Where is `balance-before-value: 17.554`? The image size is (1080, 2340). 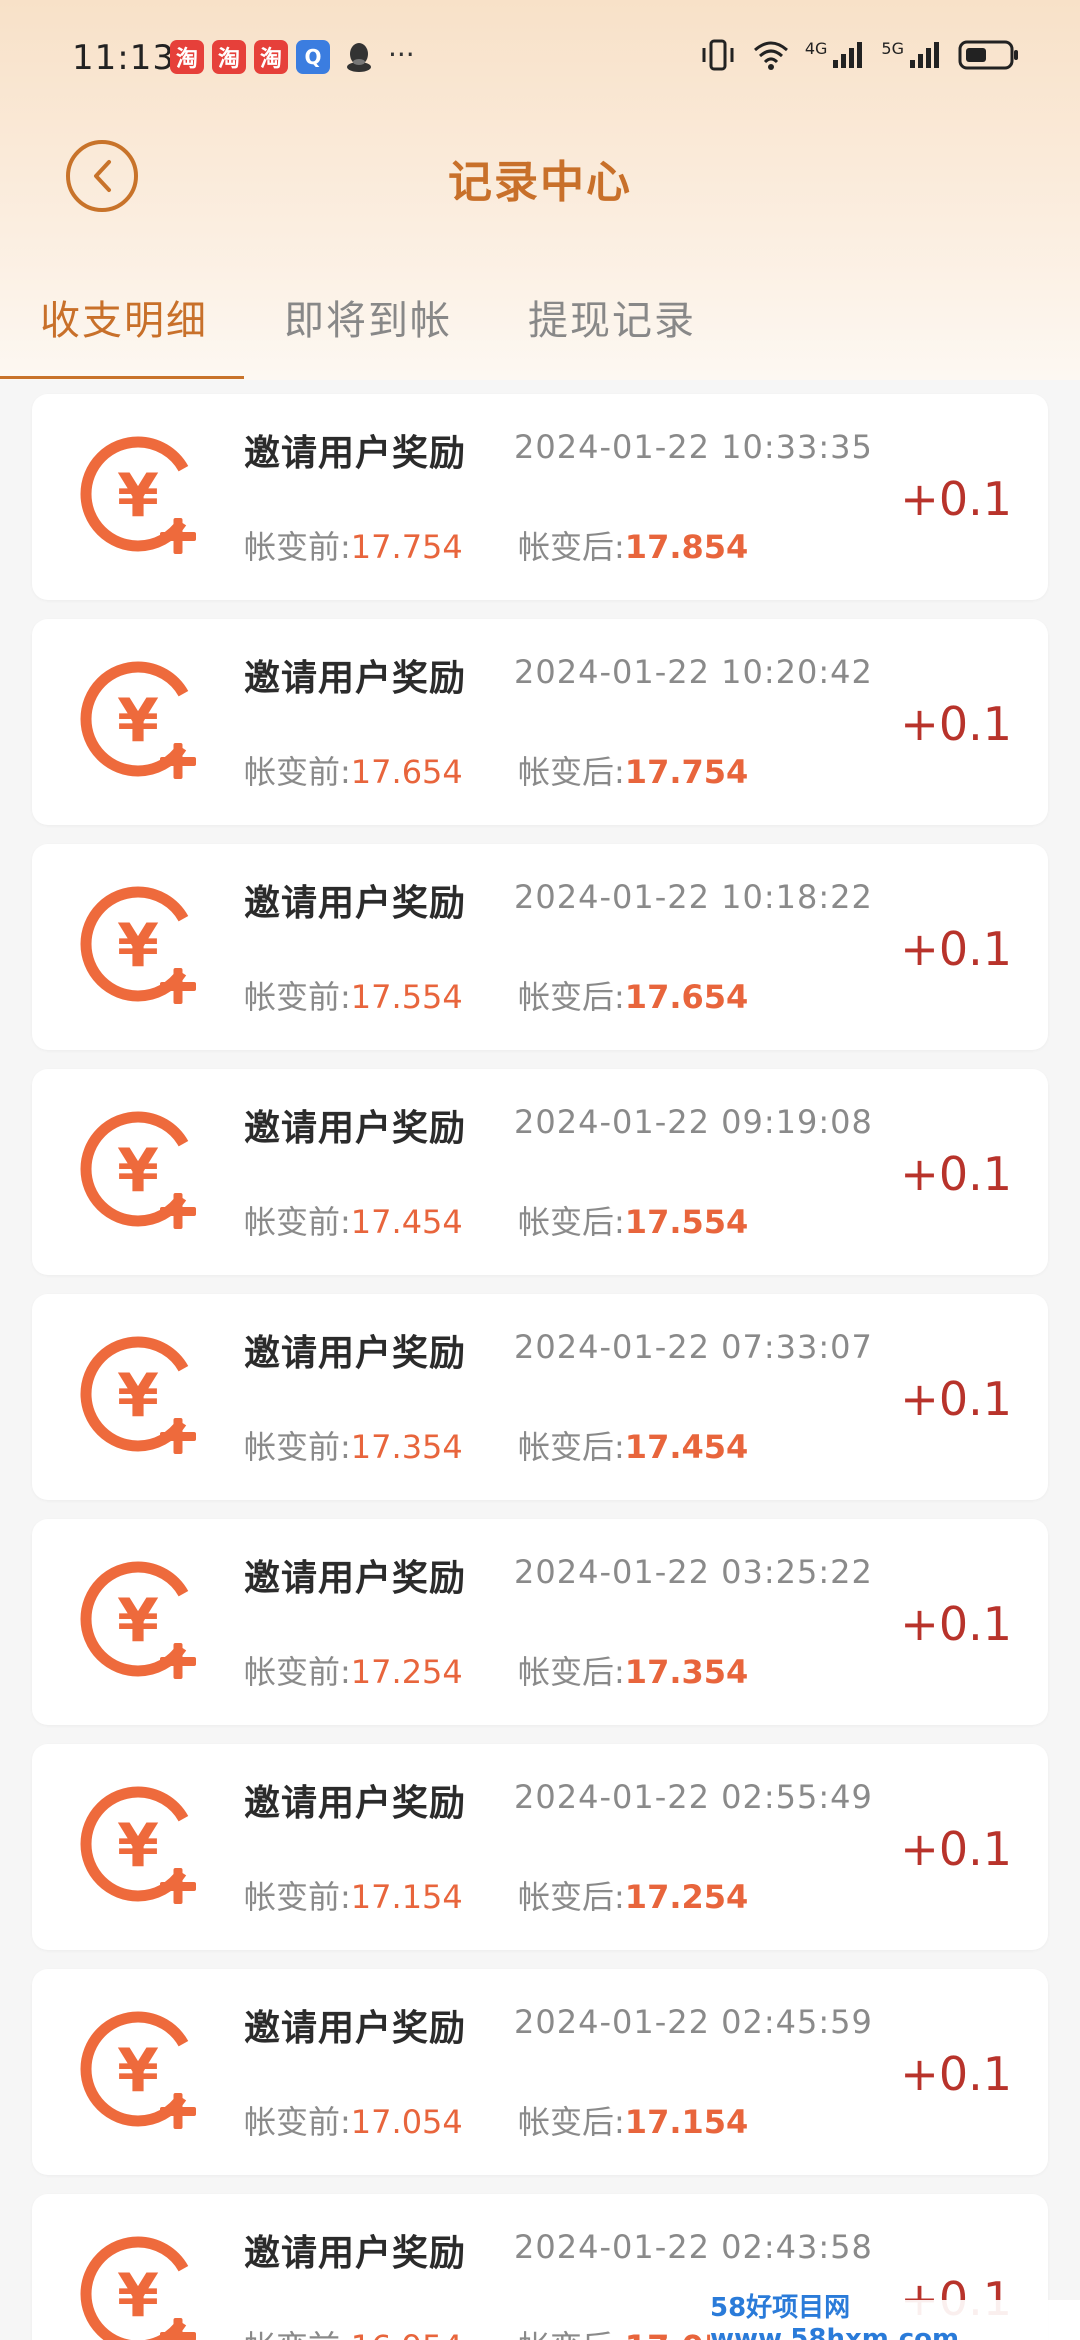 balance-before-value: 17.554 is located at coordinates (406, 997).